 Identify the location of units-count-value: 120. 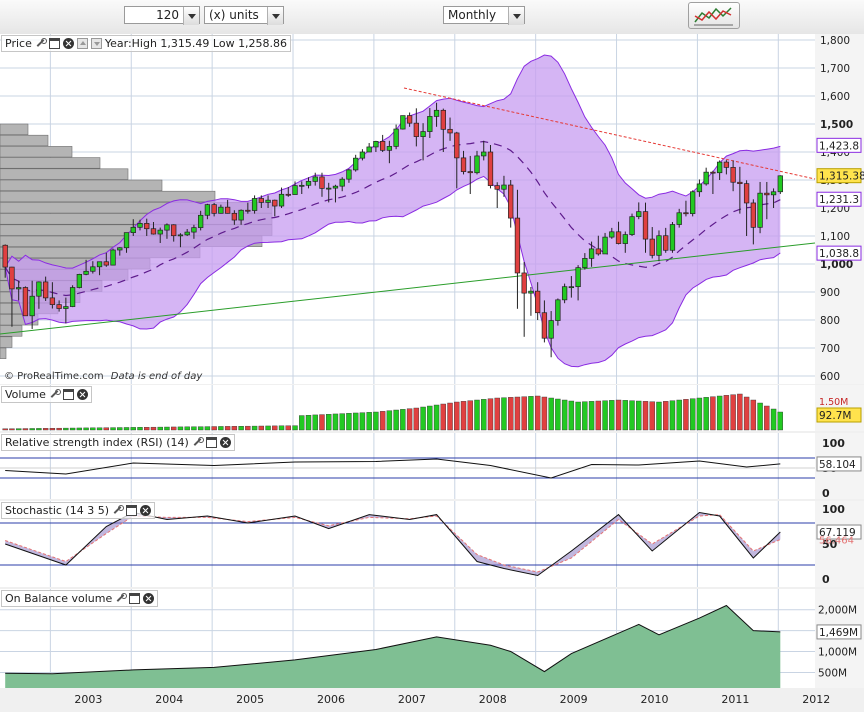
(167, 15).